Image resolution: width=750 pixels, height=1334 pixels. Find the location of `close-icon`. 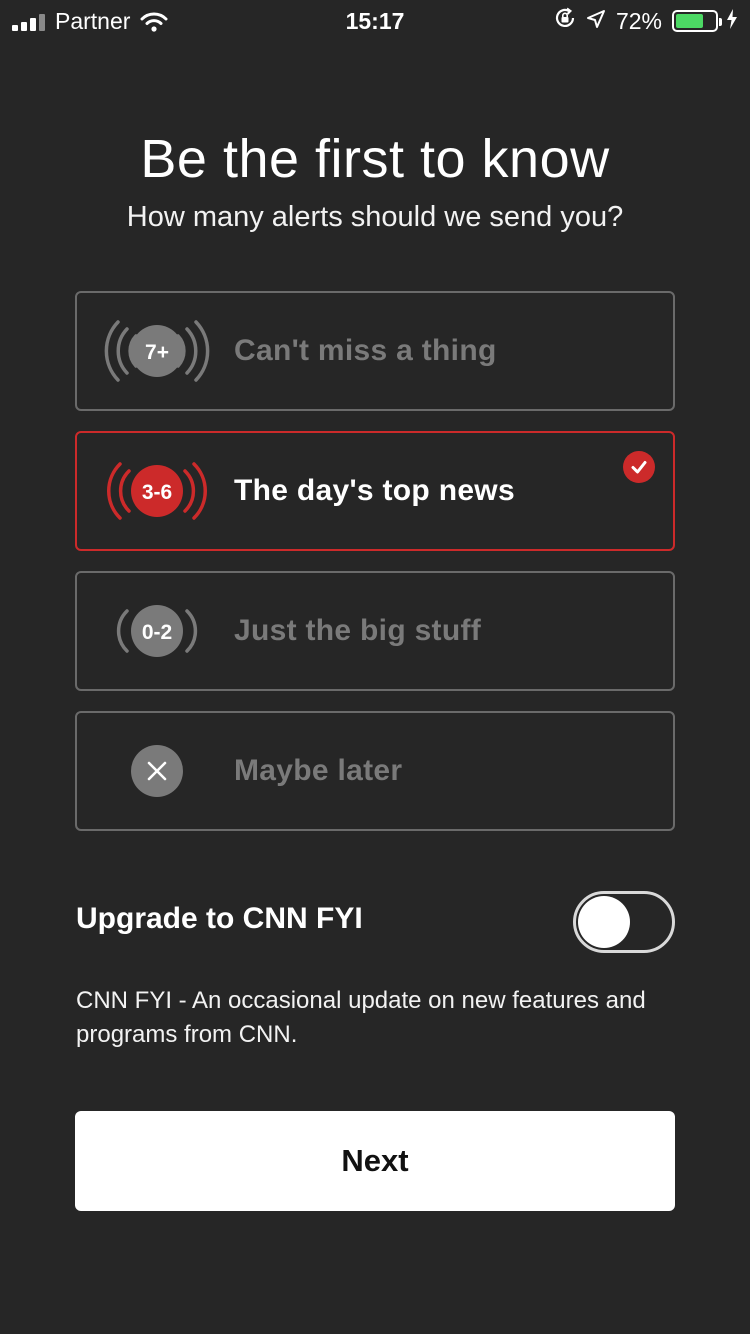

close-icon is located at coordinates (157, 771).